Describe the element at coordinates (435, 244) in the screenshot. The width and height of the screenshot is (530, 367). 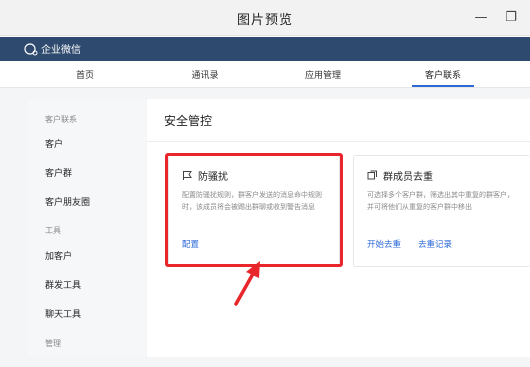
I see `dedupe-records-link: 去重记录` at that location.